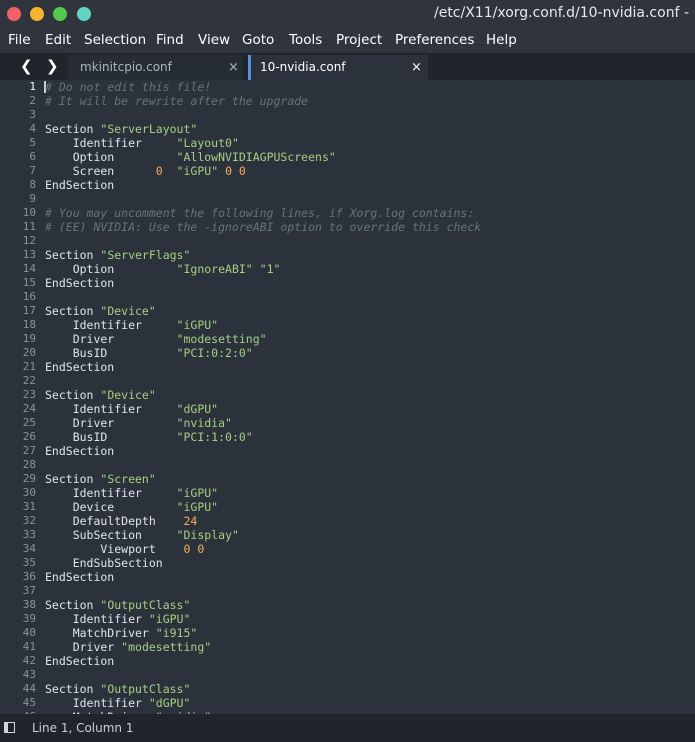 The width and height of the screenshot is (695, 742). I want to click on menu-goto: Goto, so click(258, 40).